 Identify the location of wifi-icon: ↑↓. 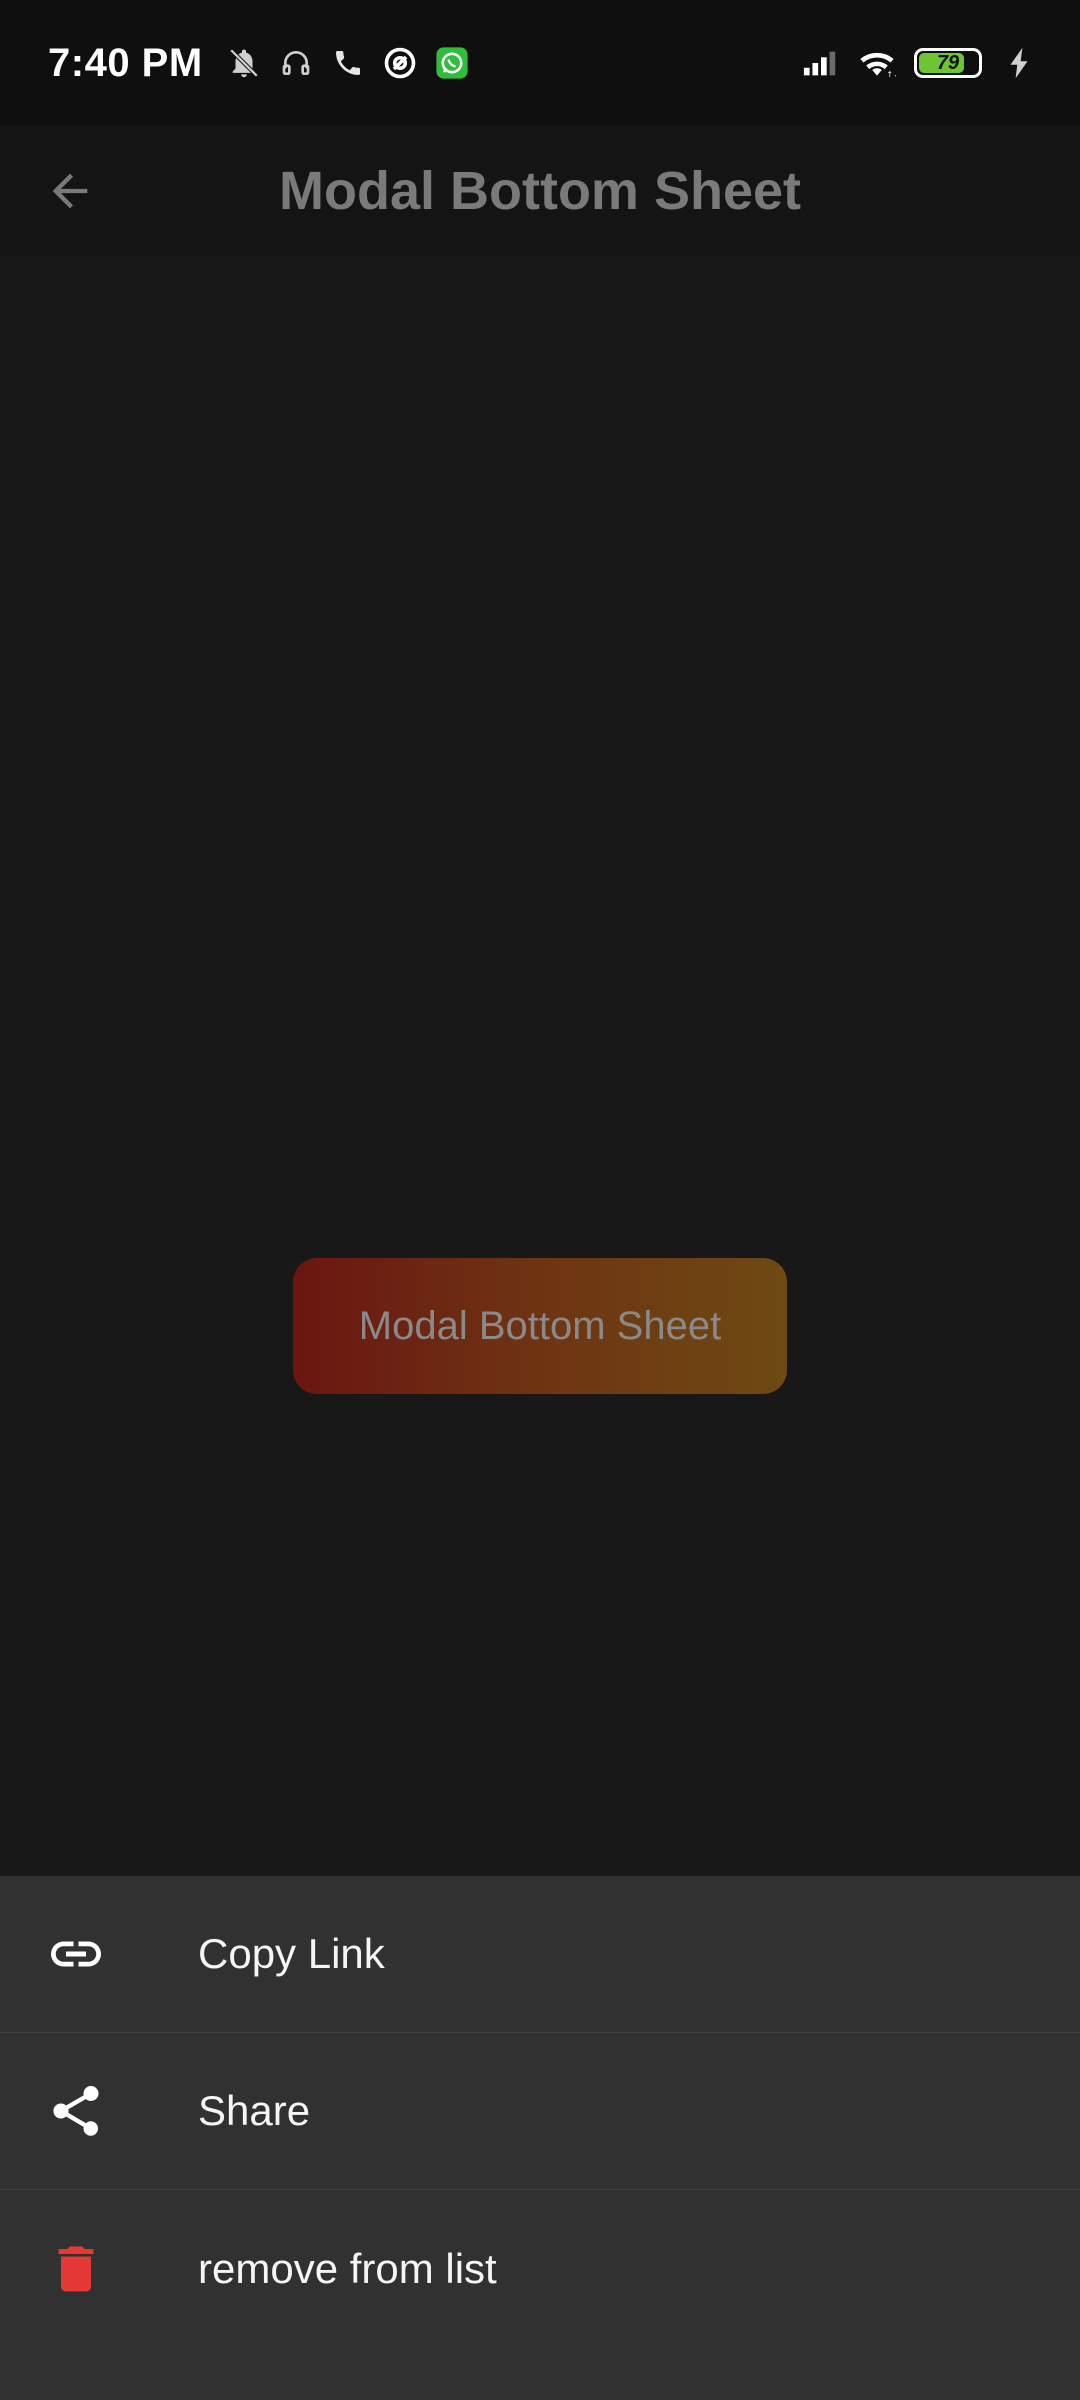
(877, 63).